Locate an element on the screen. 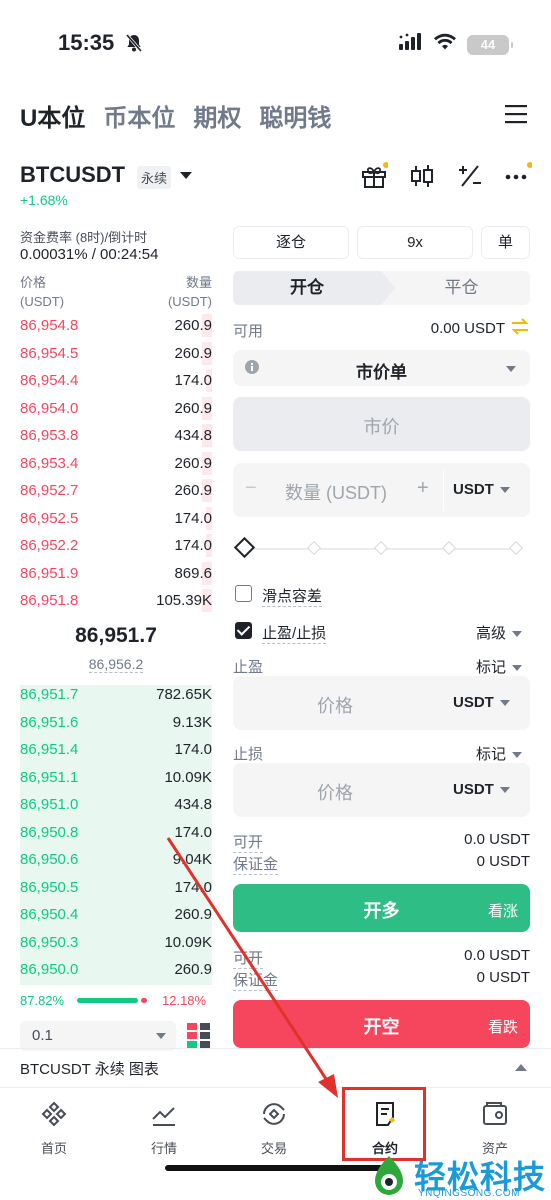 This screenshot has height=1200, width=551. annotation-highlight-box is located at coordinates (384, 1124).